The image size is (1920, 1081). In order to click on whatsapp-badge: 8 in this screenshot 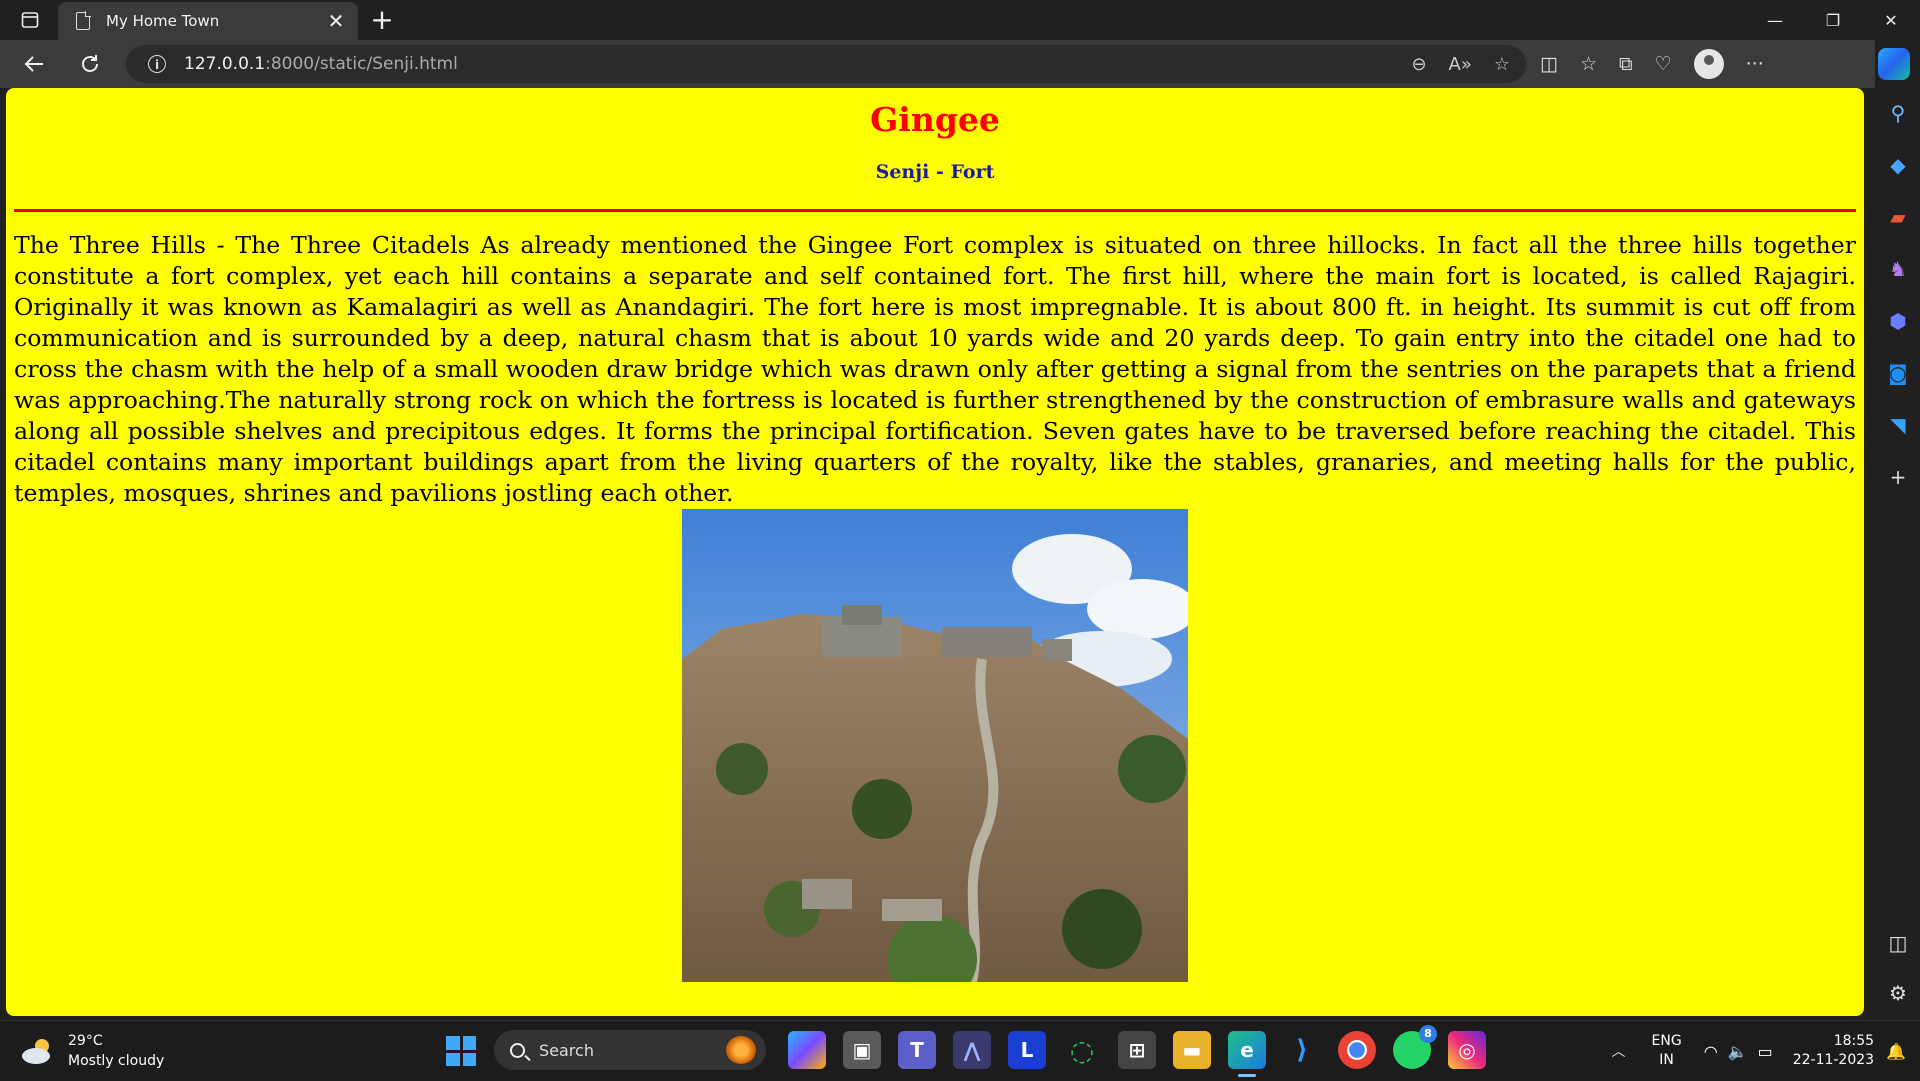, I will do `click(1428, 1034)`.